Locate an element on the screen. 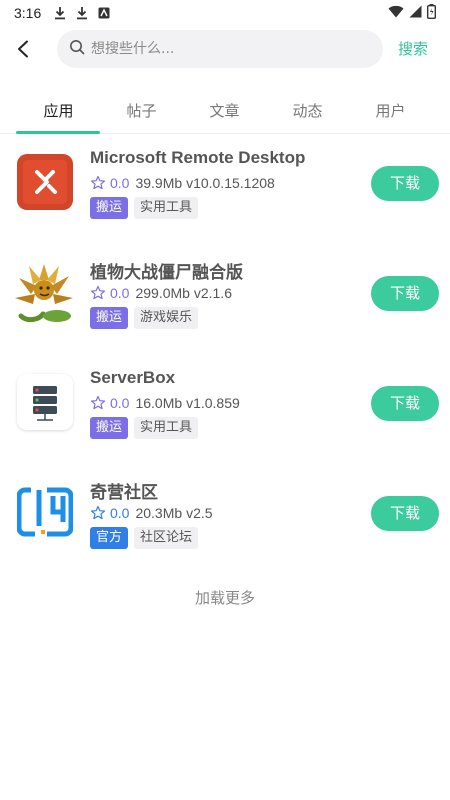 The width and height of the screenshot is (450, 800). app-meta: 0.0 299.0Mb v2.1.6 is located at coordinates (161, 293).